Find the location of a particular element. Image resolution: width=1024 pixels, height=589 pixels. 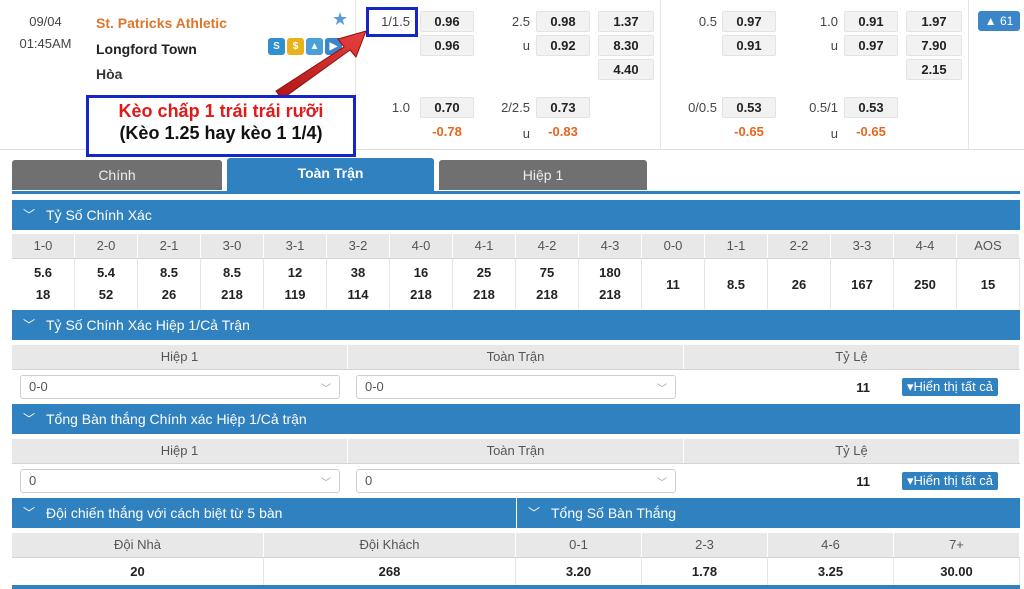

h1-handicap-away-odds: 0.91 is located at coordinates (749, 45).